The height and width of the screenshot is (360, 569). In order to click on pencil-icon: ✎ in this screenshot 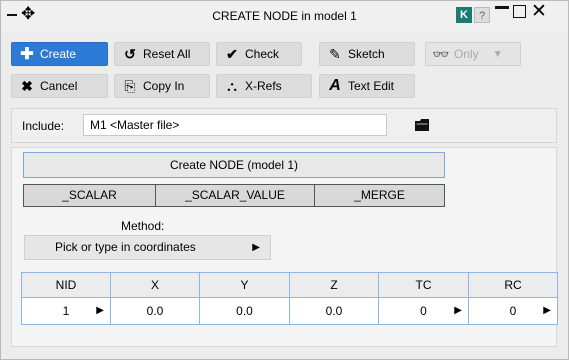, I will do `click(335, 53)`.